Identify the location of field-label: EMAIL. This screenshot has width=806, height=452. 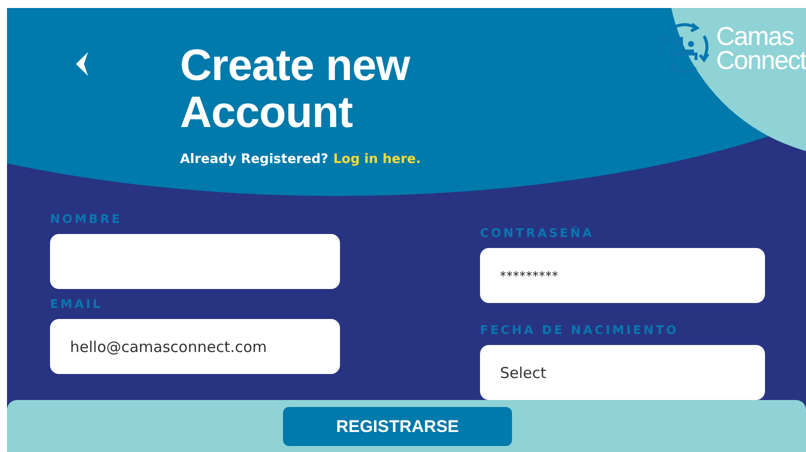
(77, 304).